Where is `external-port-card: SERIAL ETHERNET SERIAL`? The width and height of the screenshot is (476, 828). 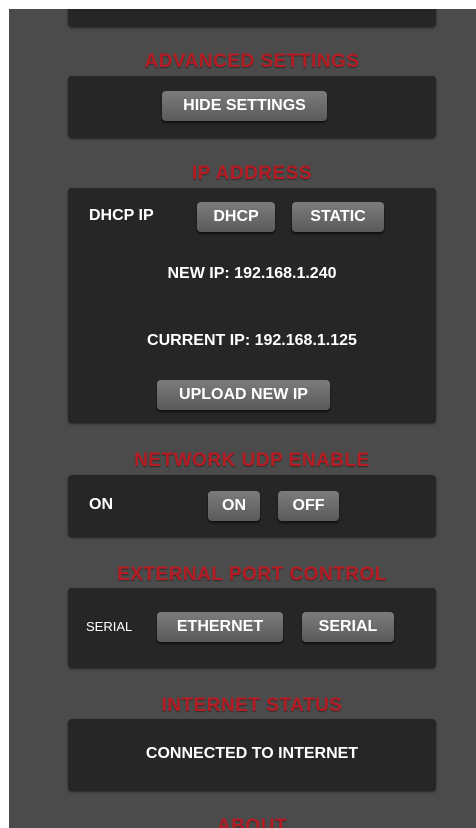 external-port-card: SERIAL ETHERNET SERIAL is located at coordinates (252, 628).